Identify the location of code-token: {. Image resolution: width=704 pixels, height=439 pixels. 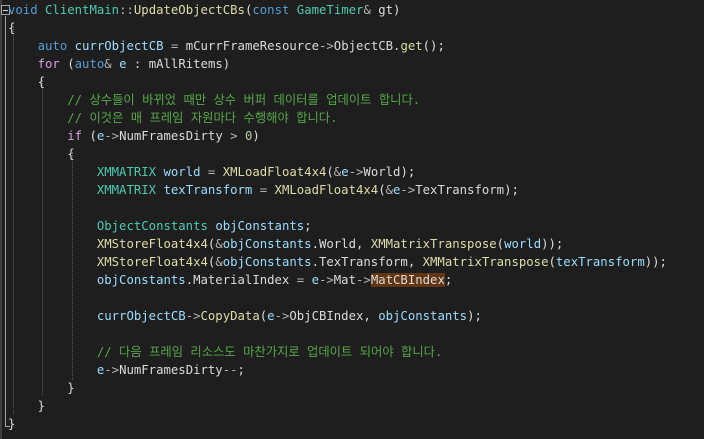
(41, 154).